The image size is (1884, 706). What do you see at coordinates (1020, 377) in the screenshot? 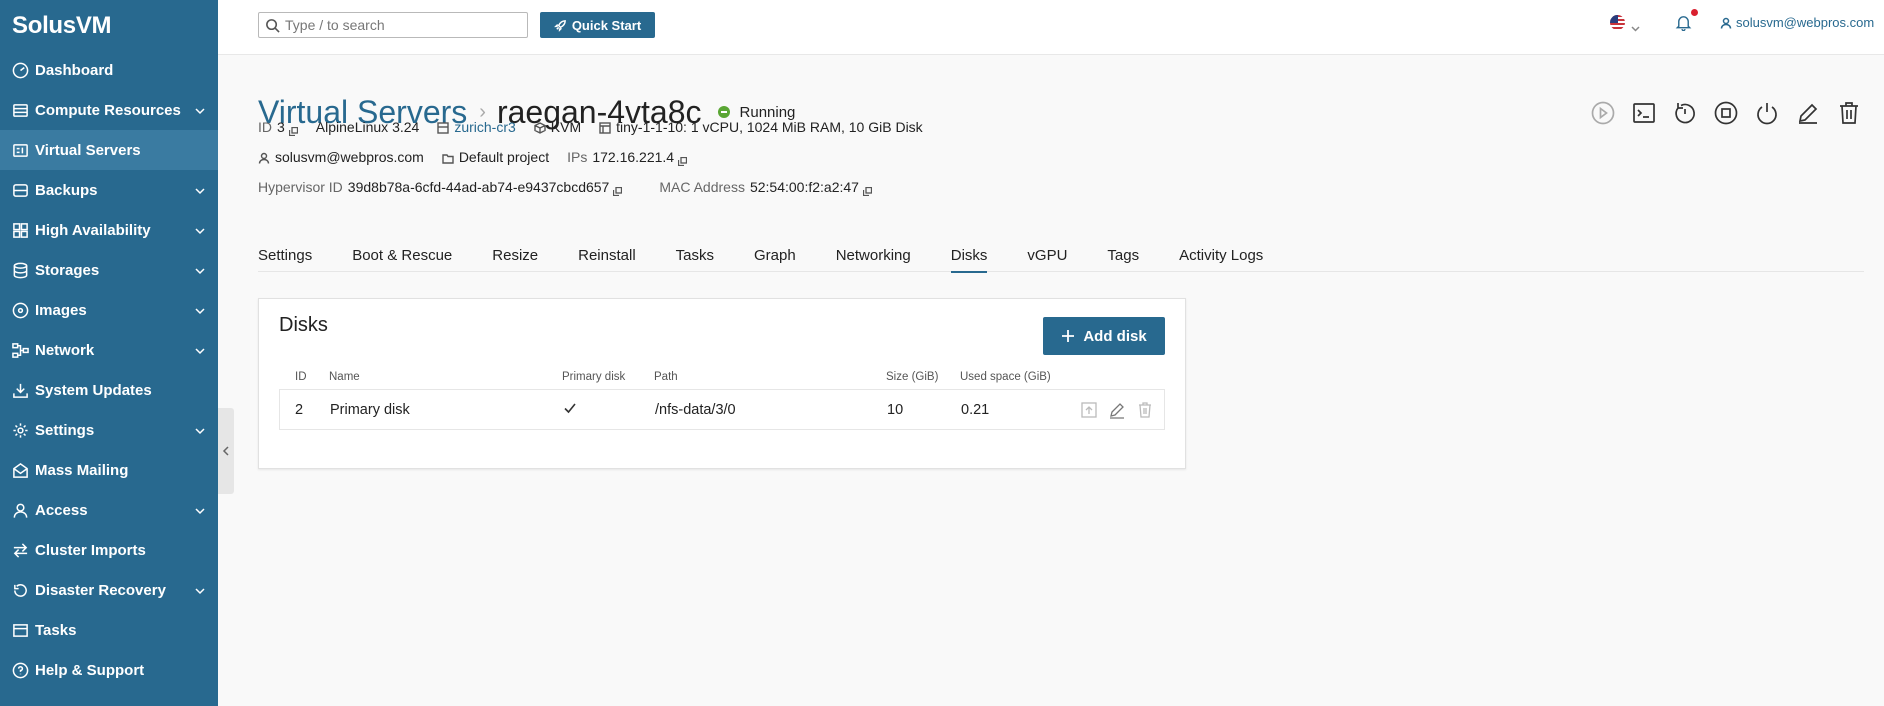
I see `column-used-space: Used space (GiB)` at bounding box center [1020, 377].